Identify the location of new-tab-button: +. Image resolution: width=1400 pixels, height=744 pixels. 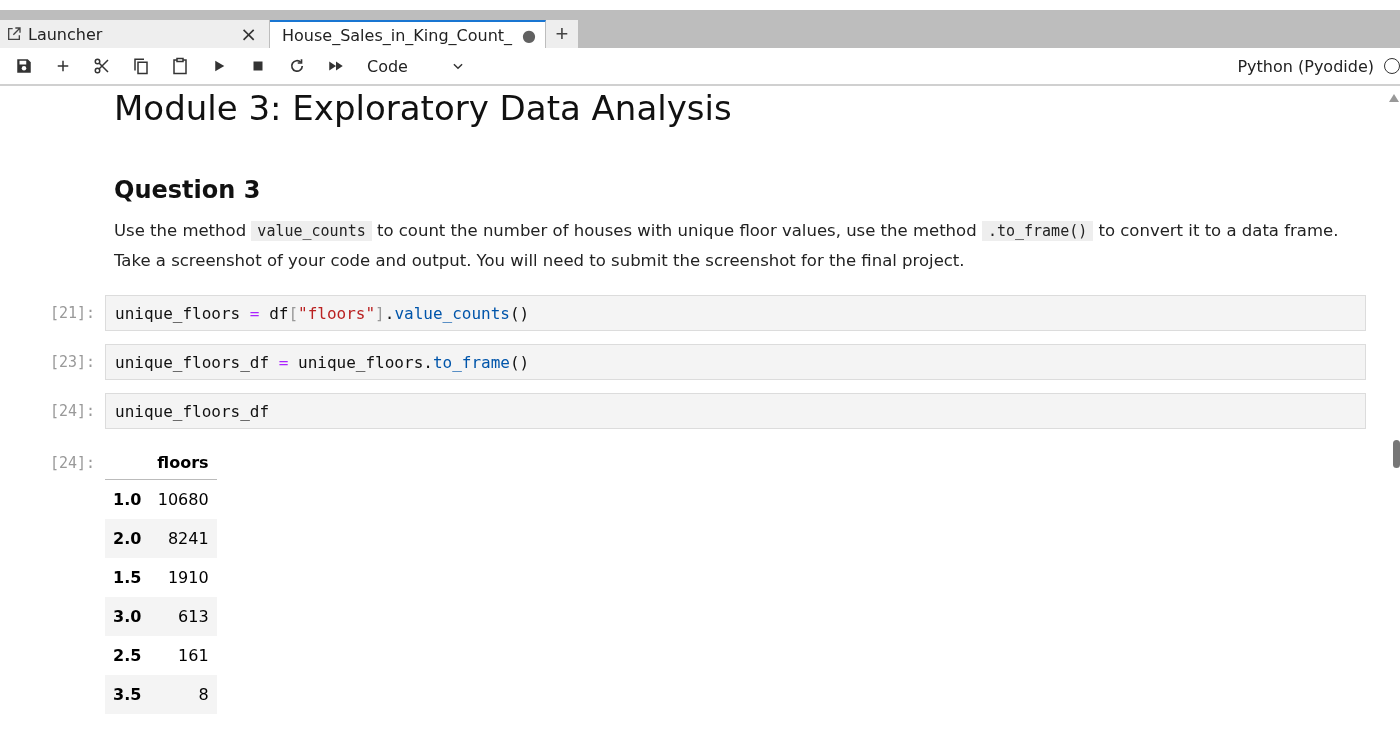
(562, 34).